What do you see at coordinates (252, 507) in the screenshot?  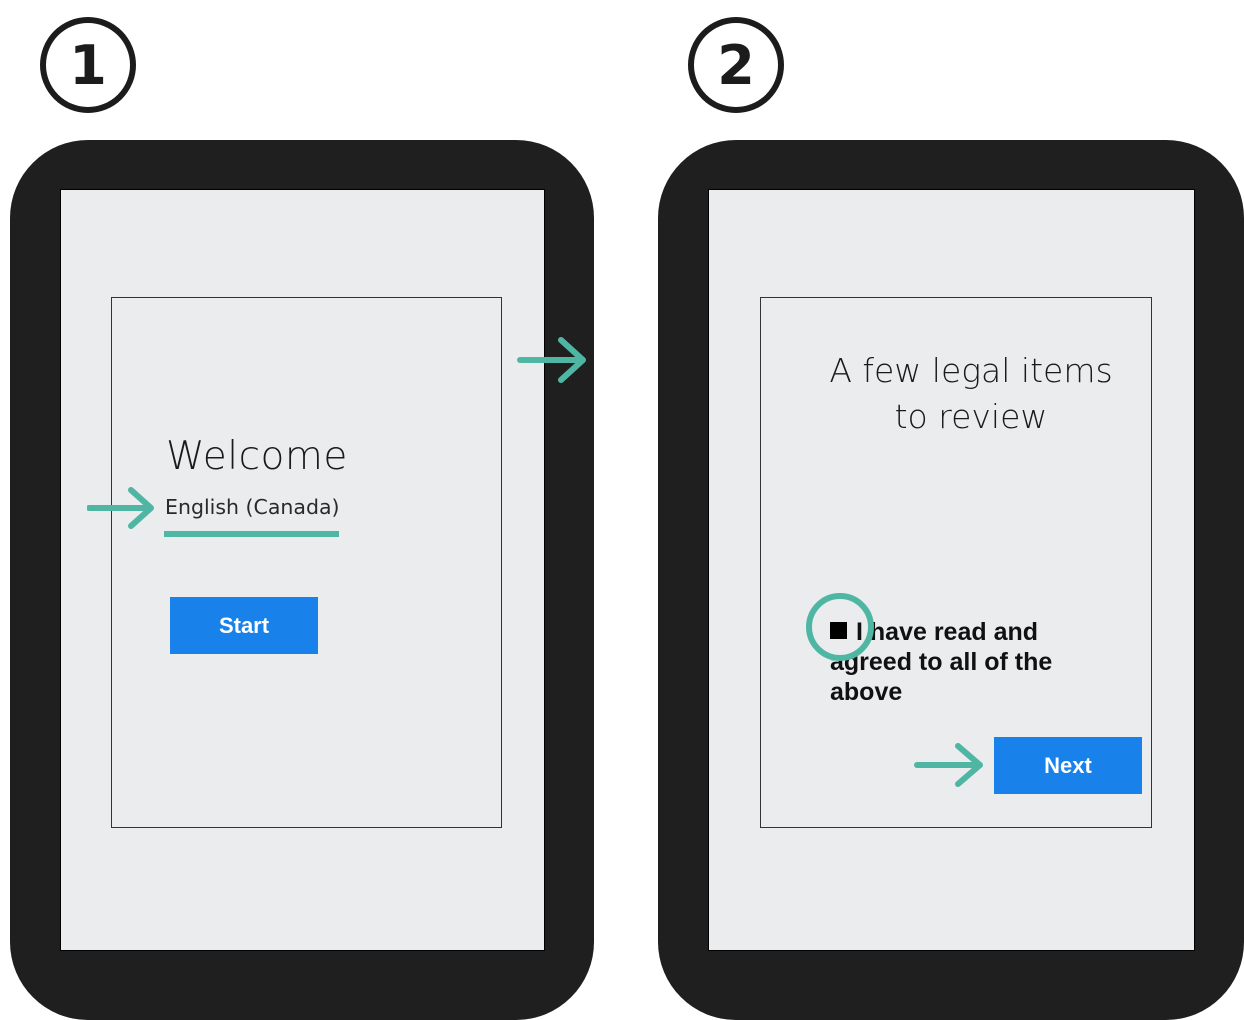 I see `language-select: English (Canada)` at bounding box center [252, 507].